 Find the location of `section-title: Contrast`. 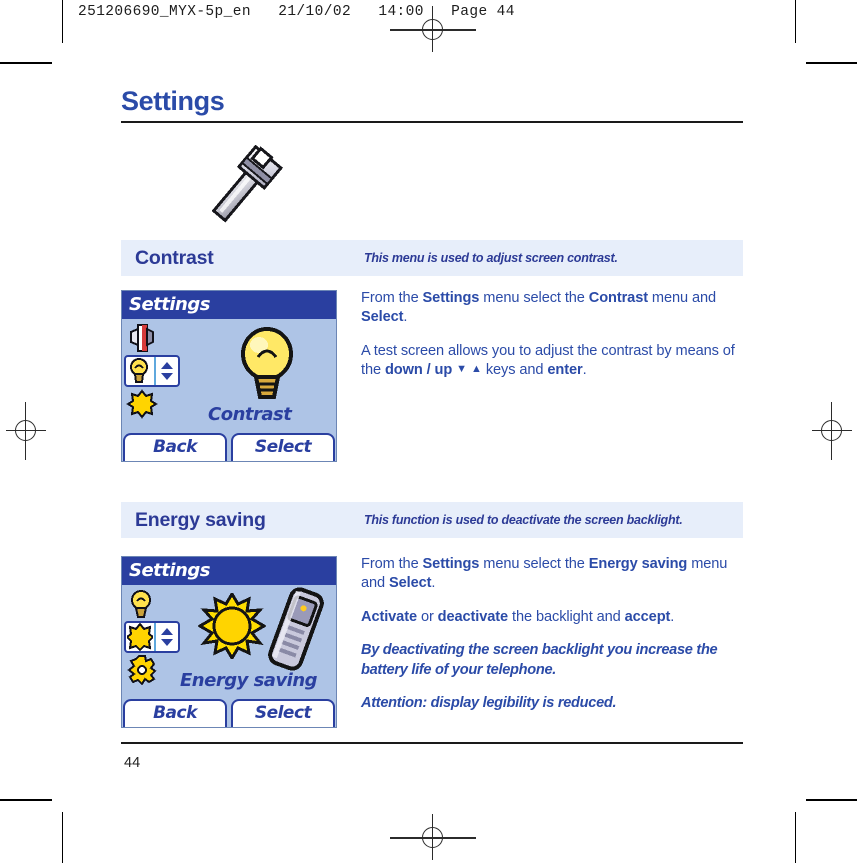

section-title: Contrast is located at coordinates (174, 258).